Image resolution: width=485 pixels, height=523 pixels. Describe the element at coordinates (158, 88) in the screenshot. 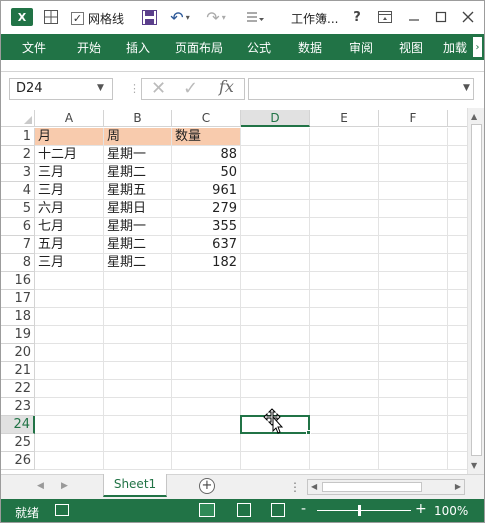

I see `cancel-icon: ✕` at that location.